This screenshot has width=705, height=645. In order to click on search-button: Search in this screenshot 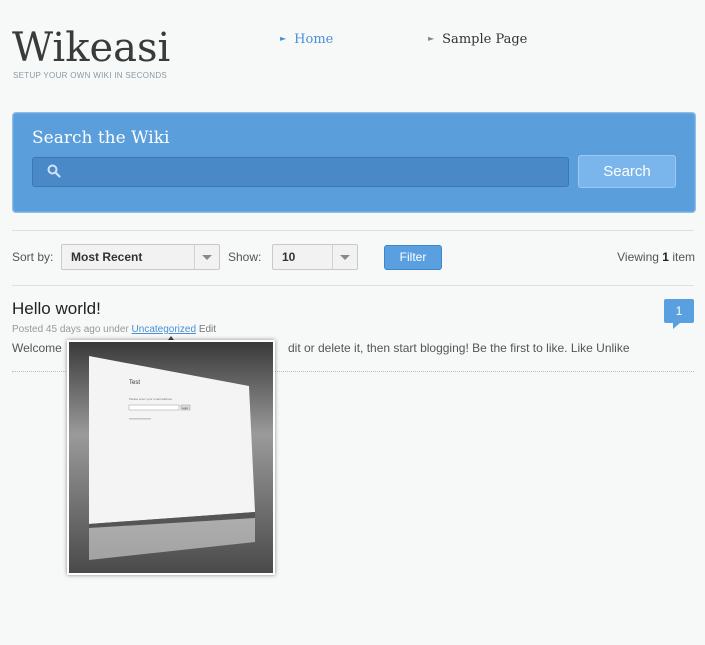, I will do `click(627, 171)`.